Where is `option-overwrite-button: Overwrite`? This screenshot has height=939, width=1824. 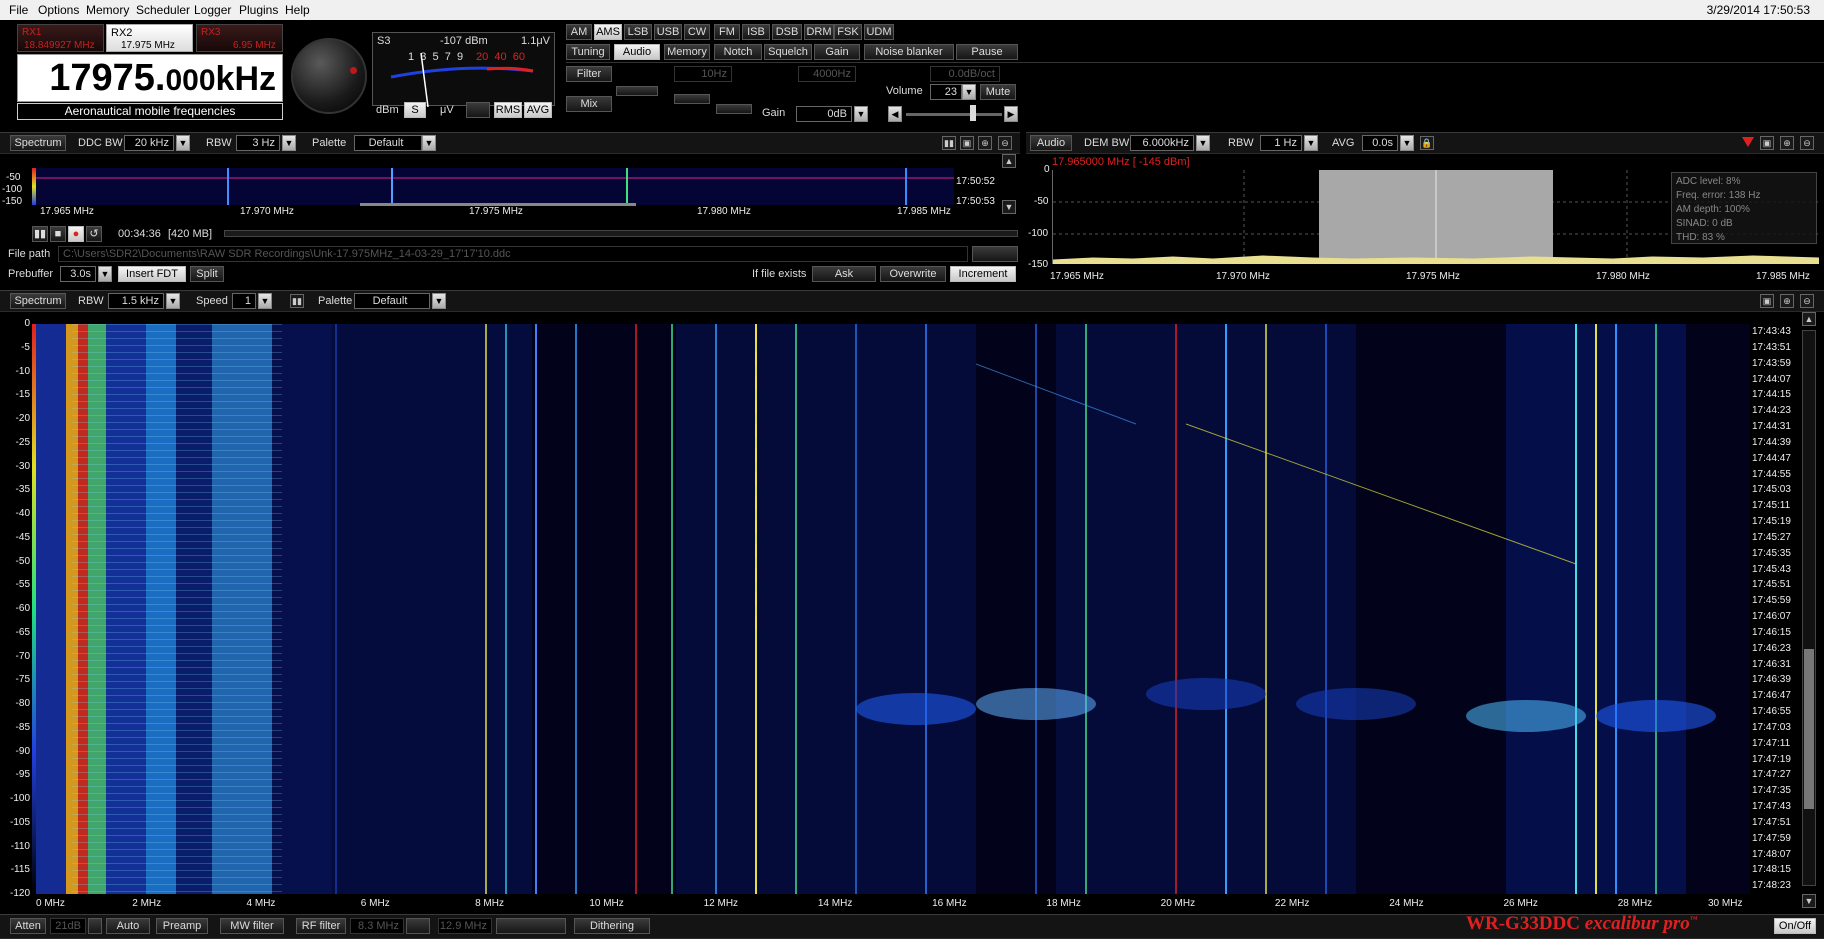 option-overwrite-button: Overwrite is located at coordinates (913, 274).